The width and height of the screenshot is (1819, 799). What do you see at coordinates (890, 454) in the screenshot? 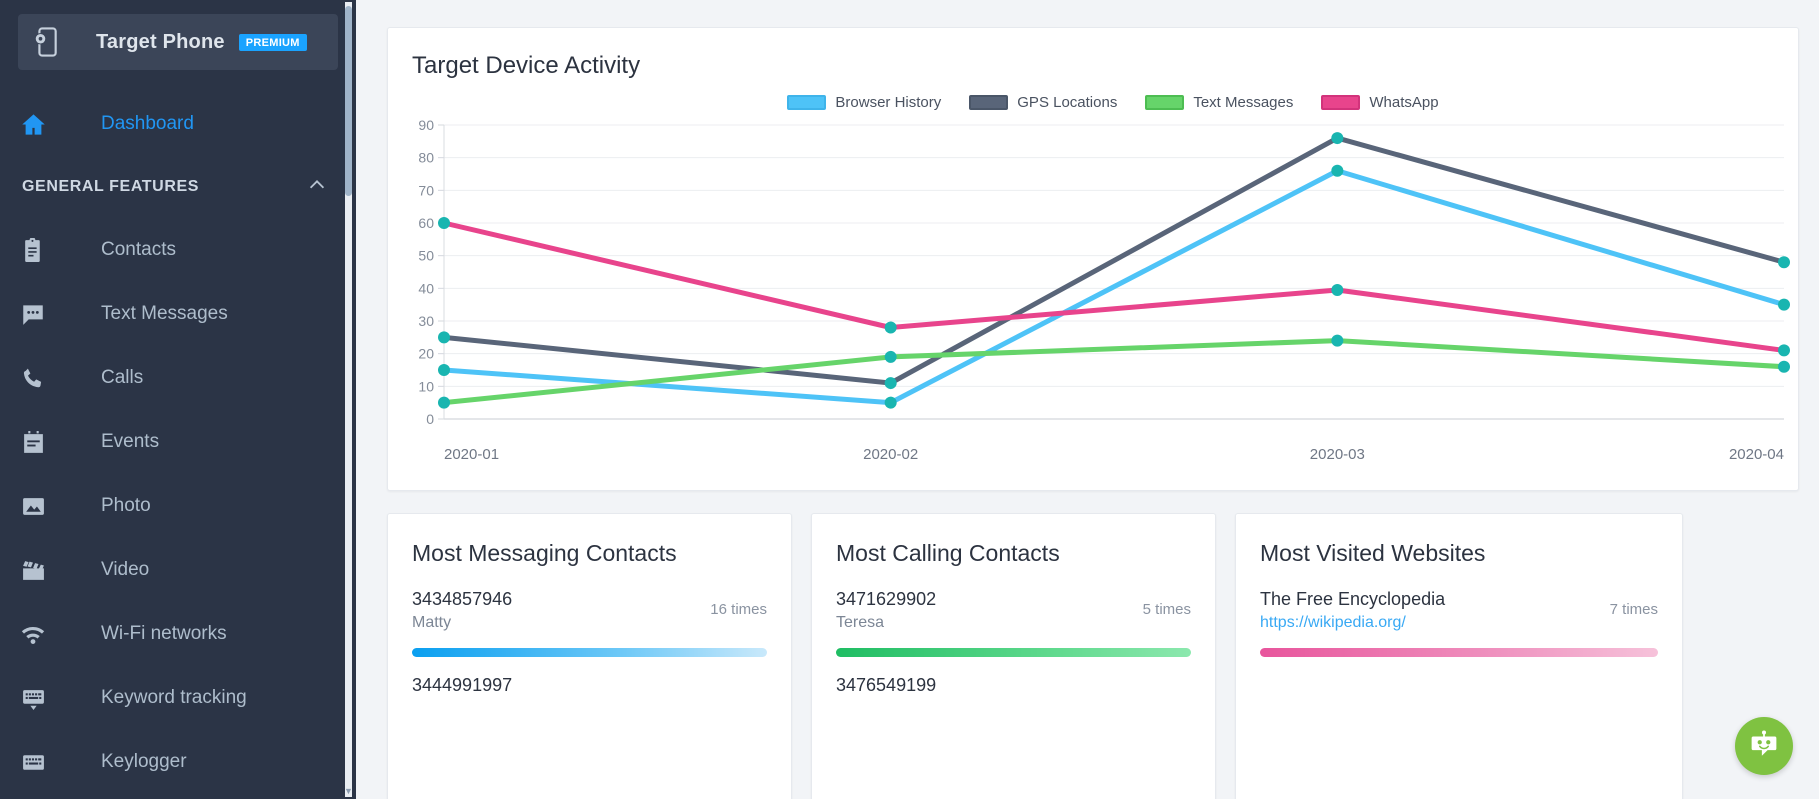
I see `svg-text: 2020-02` at bounding box center [890, 454].